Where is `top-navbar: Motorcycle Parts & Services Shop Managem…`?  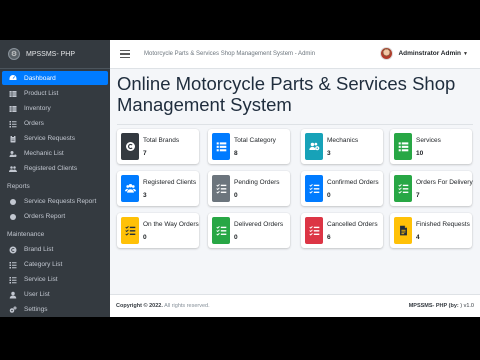
top-navbar: Motorcycle Parts & Services Shop Managem… is located at coordinates (295, 54).